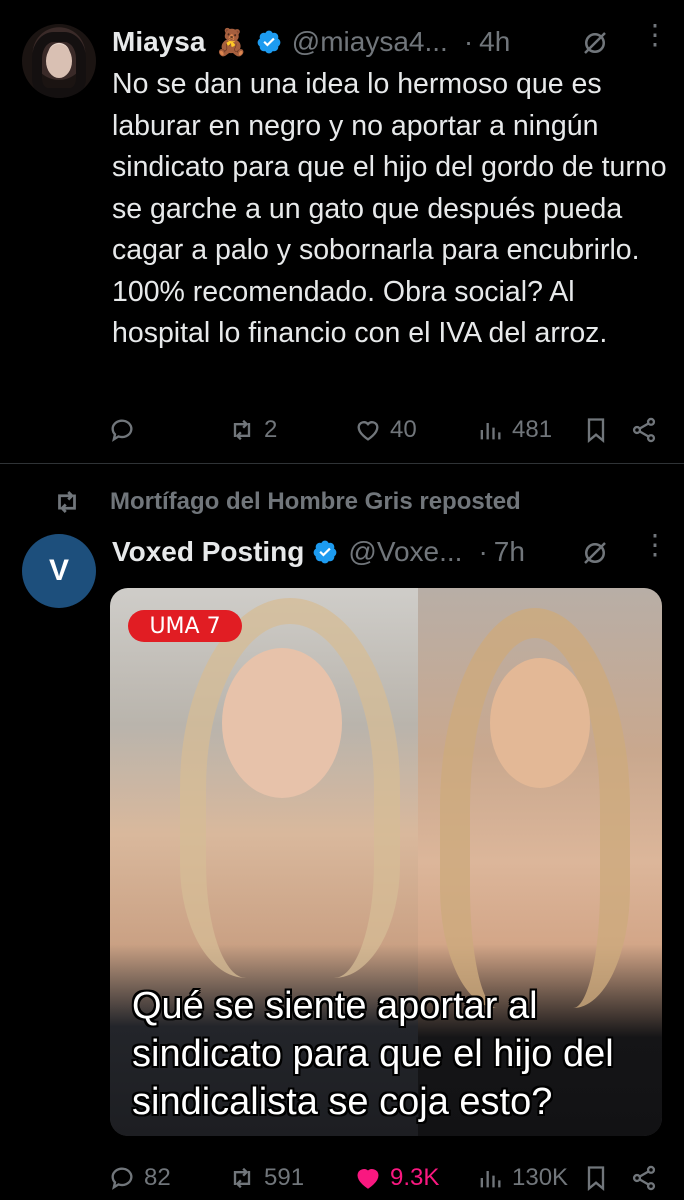  I want to click on repost-context-label: Mortífago del Hombre Gris reposted, so click(315, 501).